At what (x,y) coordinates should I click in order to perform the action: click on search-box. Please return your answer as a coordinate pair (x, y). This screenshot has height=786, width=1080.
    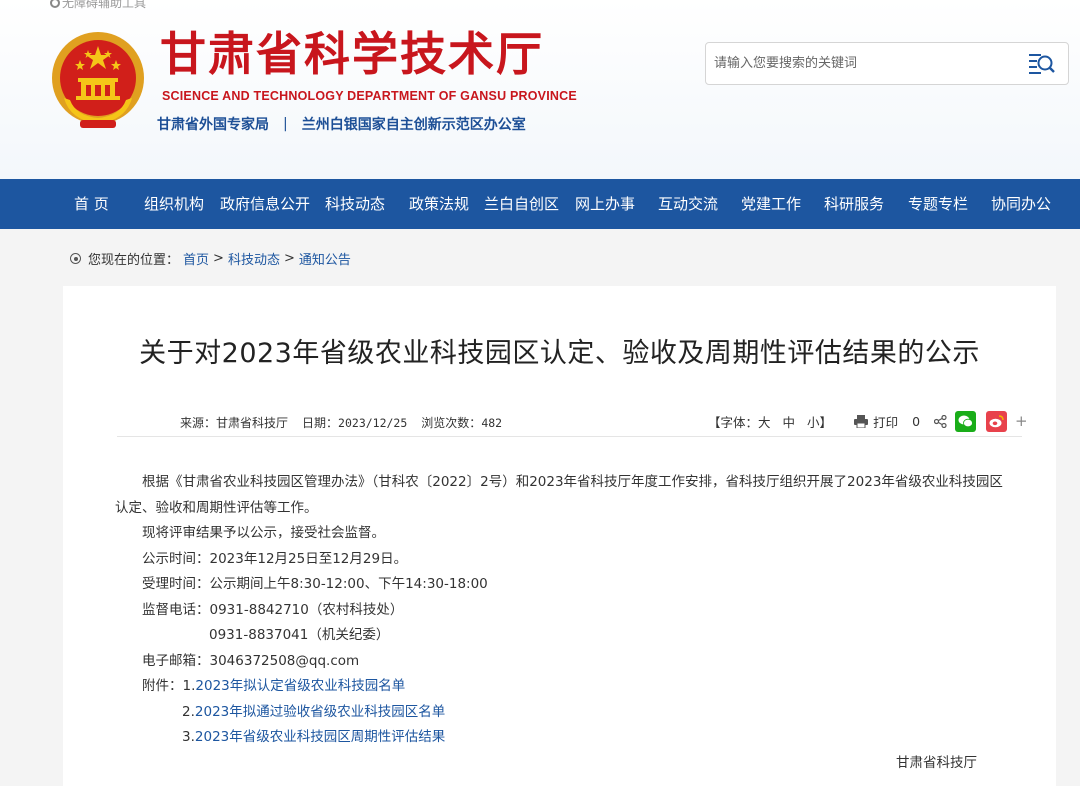
    Looking at the image, I should click on (887, 63).